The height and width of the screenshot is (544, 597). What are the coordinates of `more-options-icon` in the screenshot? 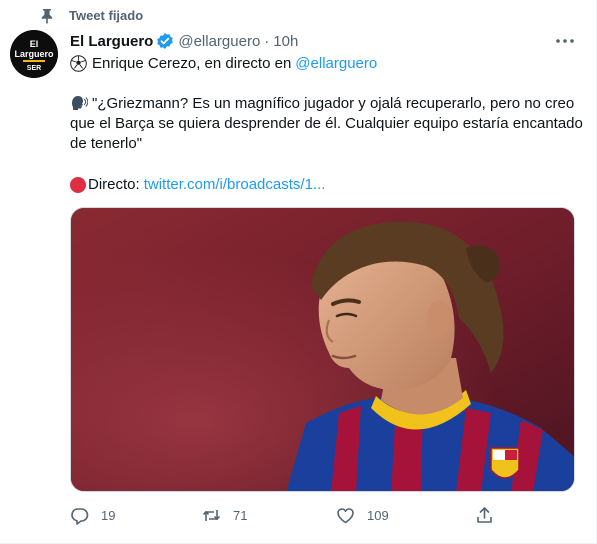 It's located at (565, 41).